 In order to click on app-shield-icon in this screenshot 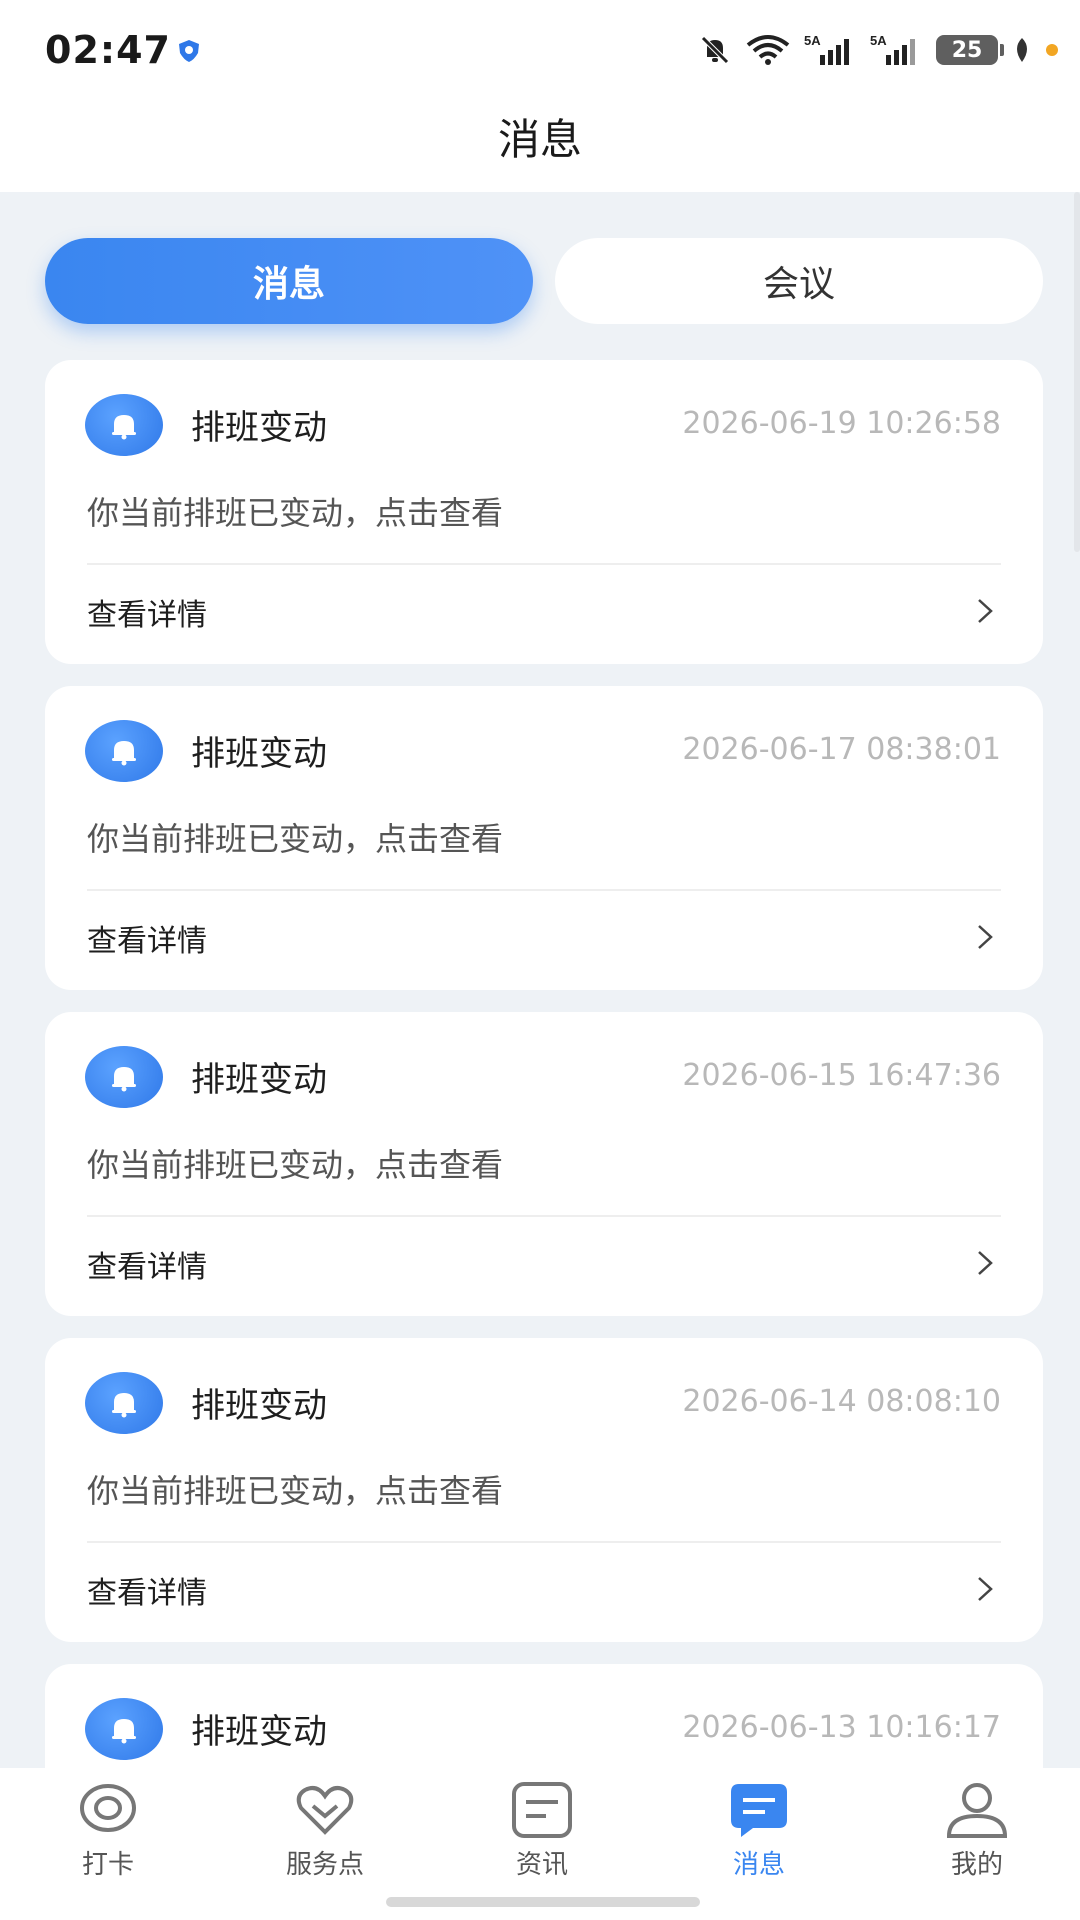, I will do `click(189, 51)`.